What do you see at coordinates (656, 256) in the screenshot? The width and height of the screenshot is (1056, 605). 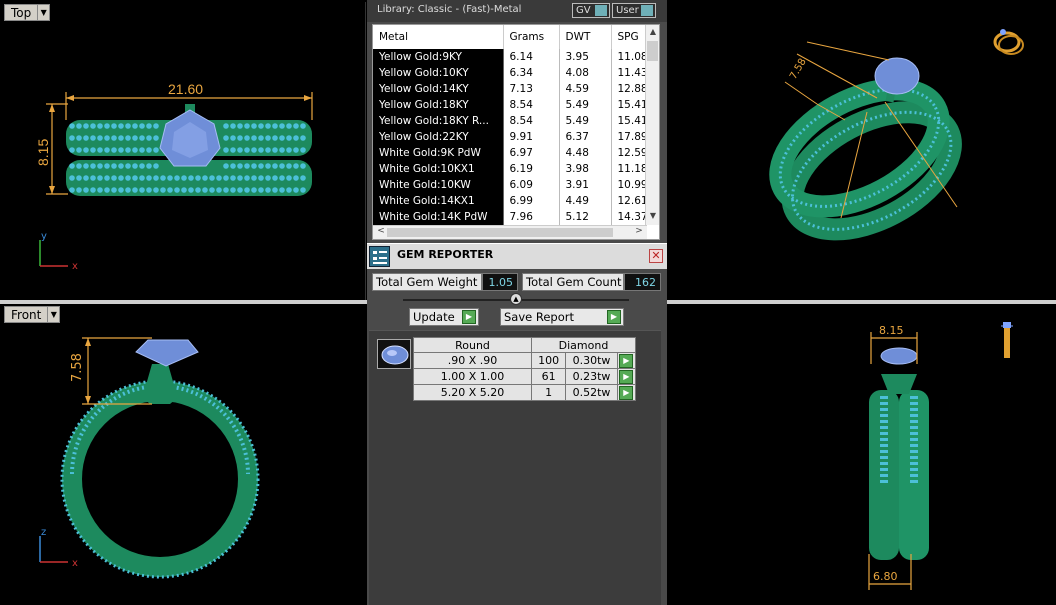 I see `close-icon: ✕` at bounding box center [656, 256].